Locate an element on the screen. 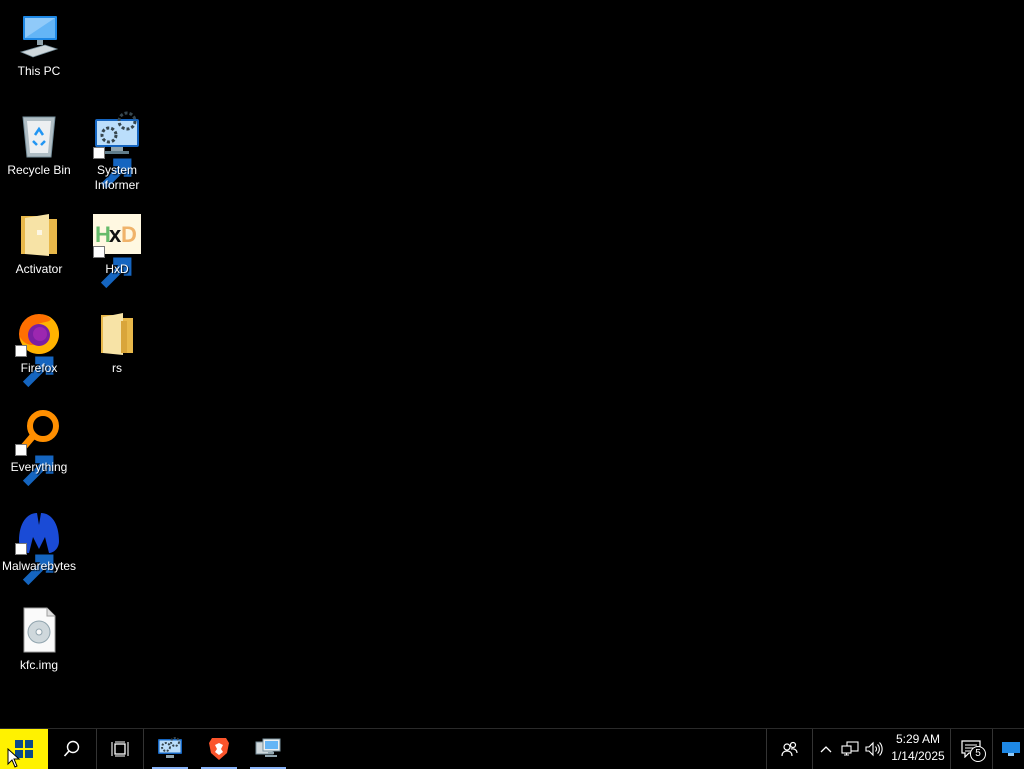  taskbar-app-remote-desktop is located at coordinates (268, 749).